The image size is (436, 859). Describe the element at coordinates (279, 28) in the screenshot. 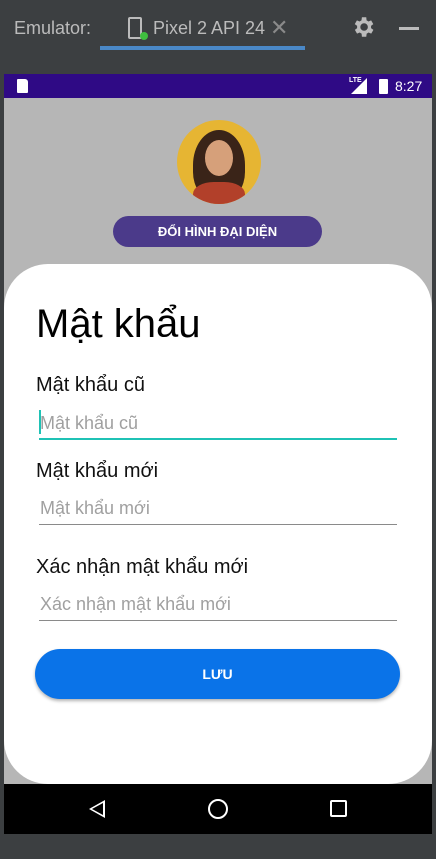

I see `close-icon: ✕` at that location.